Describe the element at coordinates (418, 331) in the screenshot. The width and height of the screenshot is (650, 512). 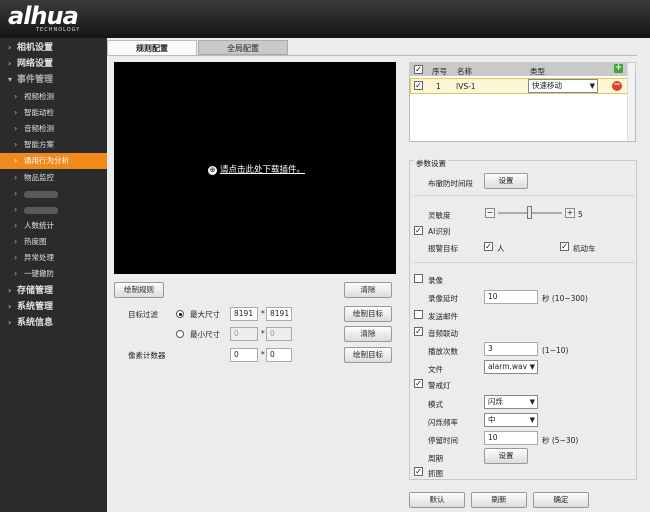
I see `audio-checkbox: ✓` at that location.